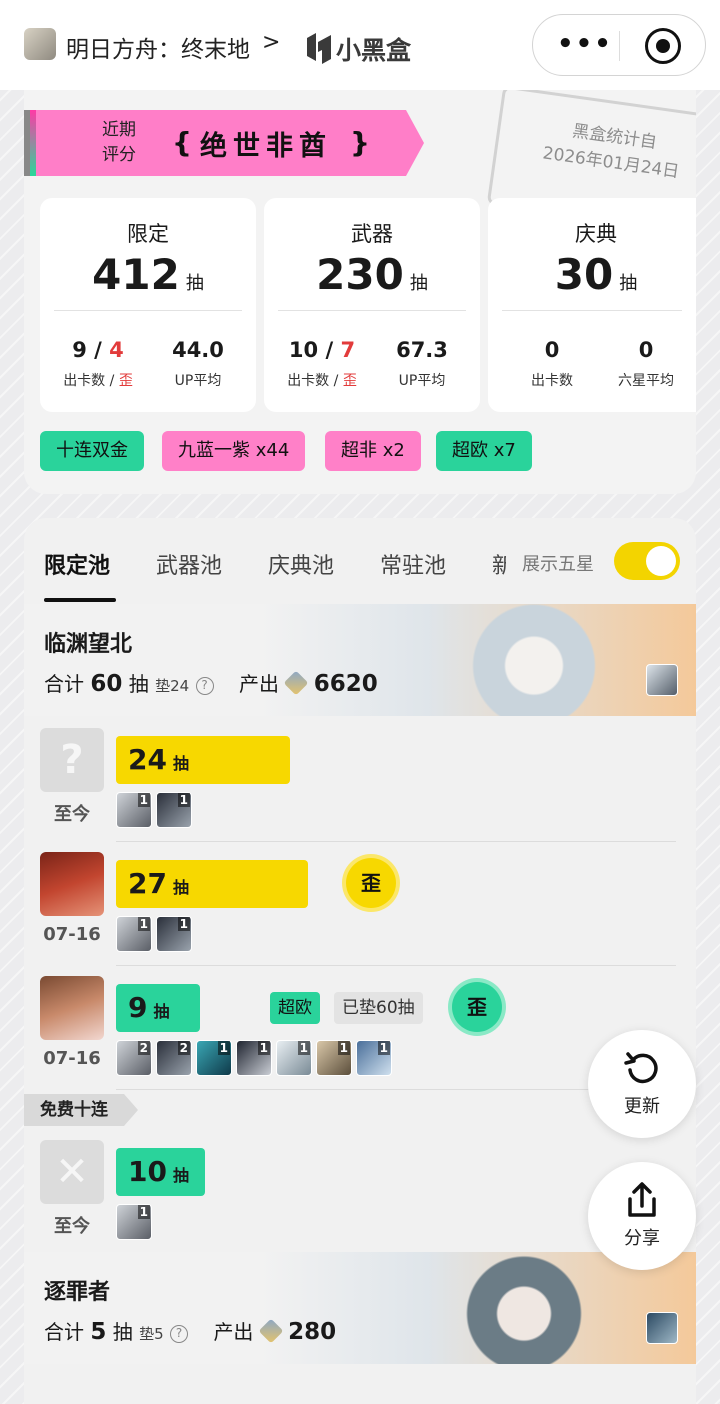  What do you see at coordinates (258, 684) in the screenshot?
I see `output-label: 产出` at bounding box center [258, 684].